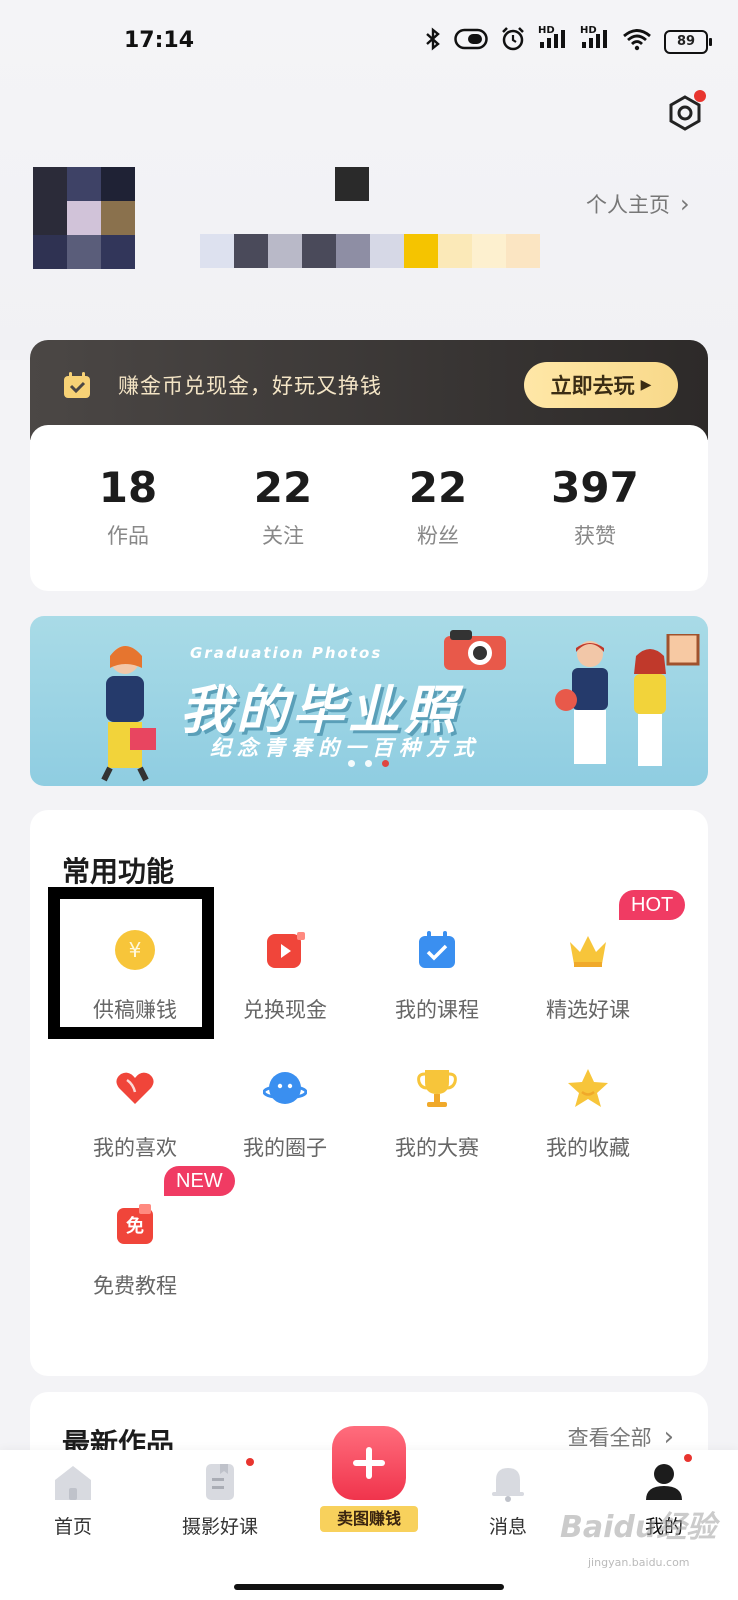  Describe the element at coordinates (135, 974) in the screenshot. I see `feature-submit-earn: ¥ 供稿赚钱` at that location.